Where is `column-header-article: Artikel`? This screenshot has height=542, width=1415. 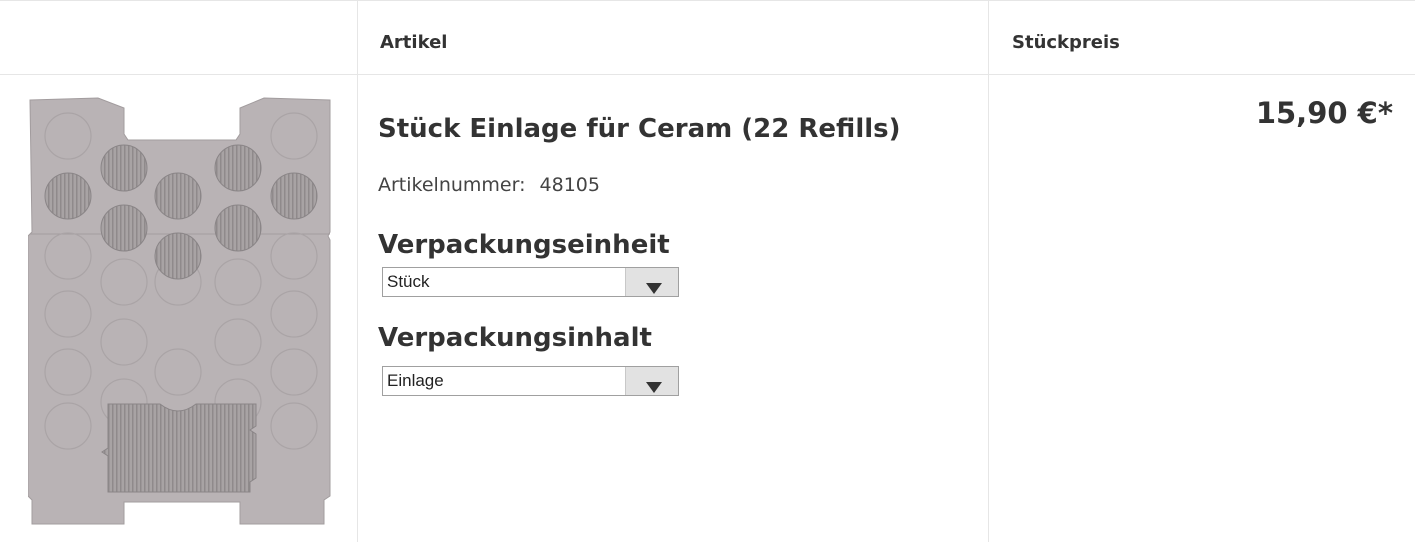 column-header-article: Artikel is located at coordinates (414, 42).